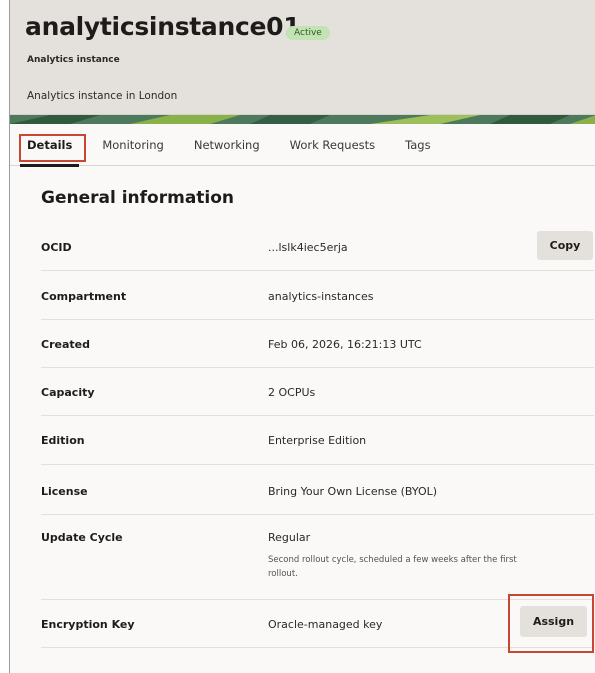 Image resolution: width=595 pixels, height=673 pixels. Describe the element at coordinates (551, 623) in the screenshot. I see `assign-button-highlight` at that location.